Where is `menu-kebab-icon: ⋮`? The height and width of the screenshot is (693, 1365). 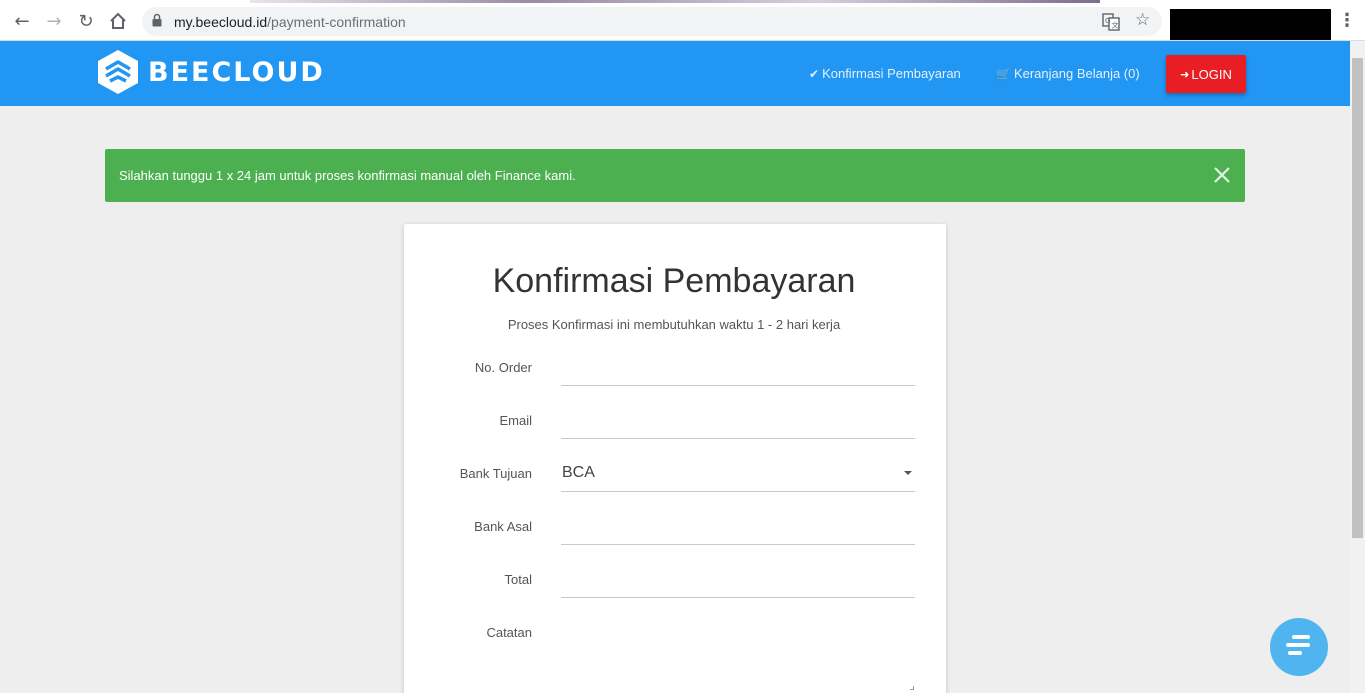 menu-kebab-icon: ⋮ is located at coordinates (1347, 20).